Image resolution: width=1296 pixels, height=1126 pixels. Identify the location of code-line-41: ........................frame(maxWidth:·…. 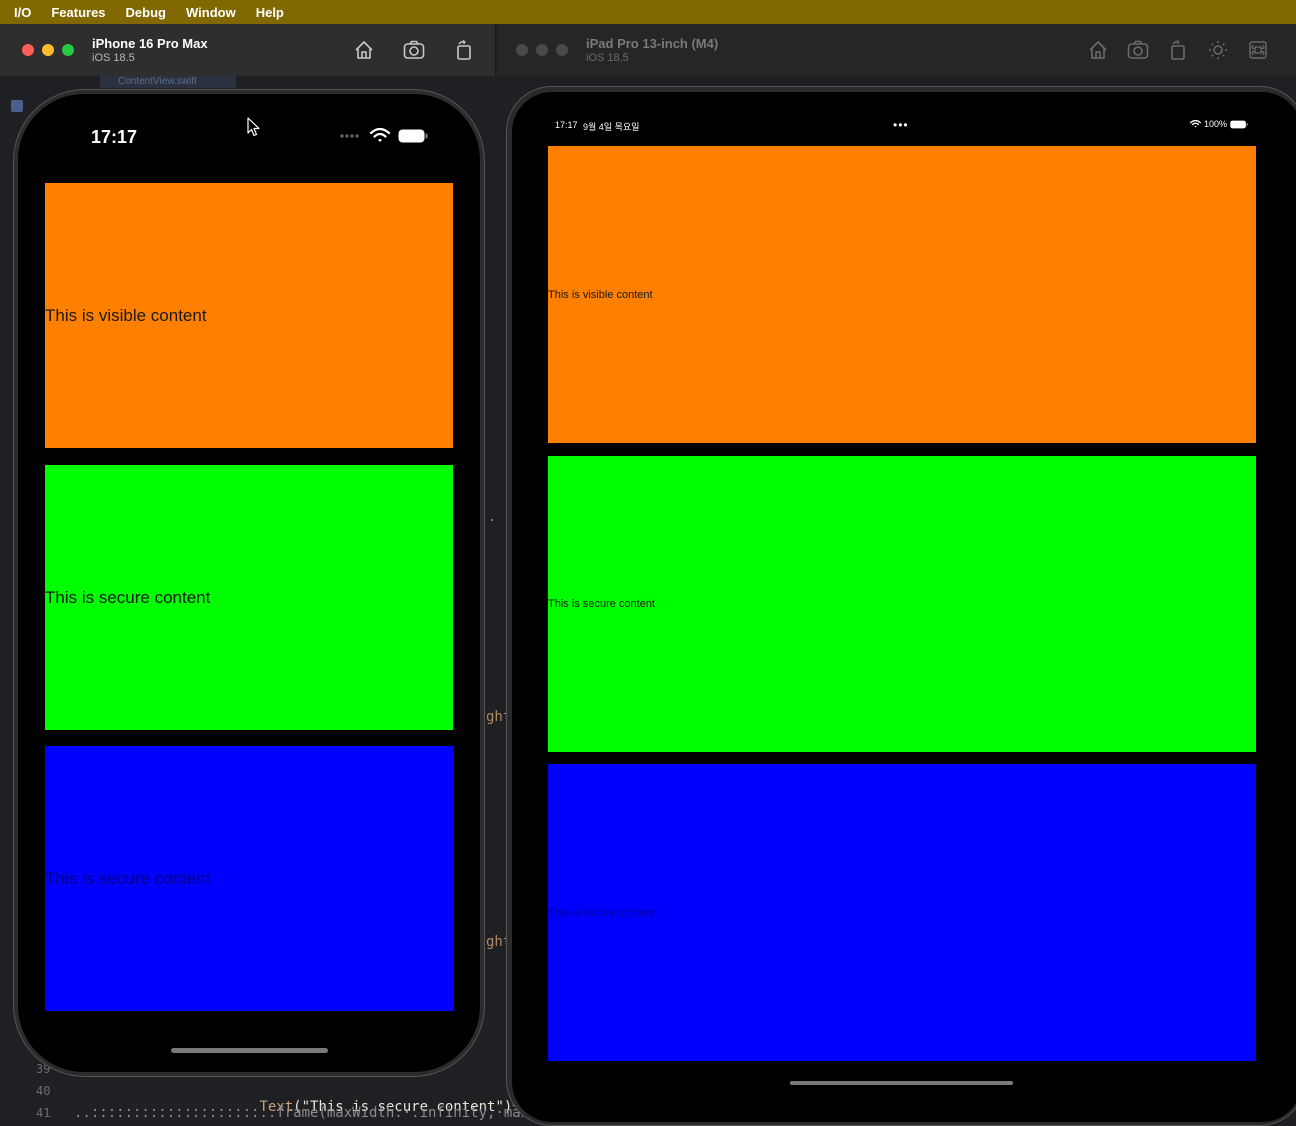
(322, 1113).